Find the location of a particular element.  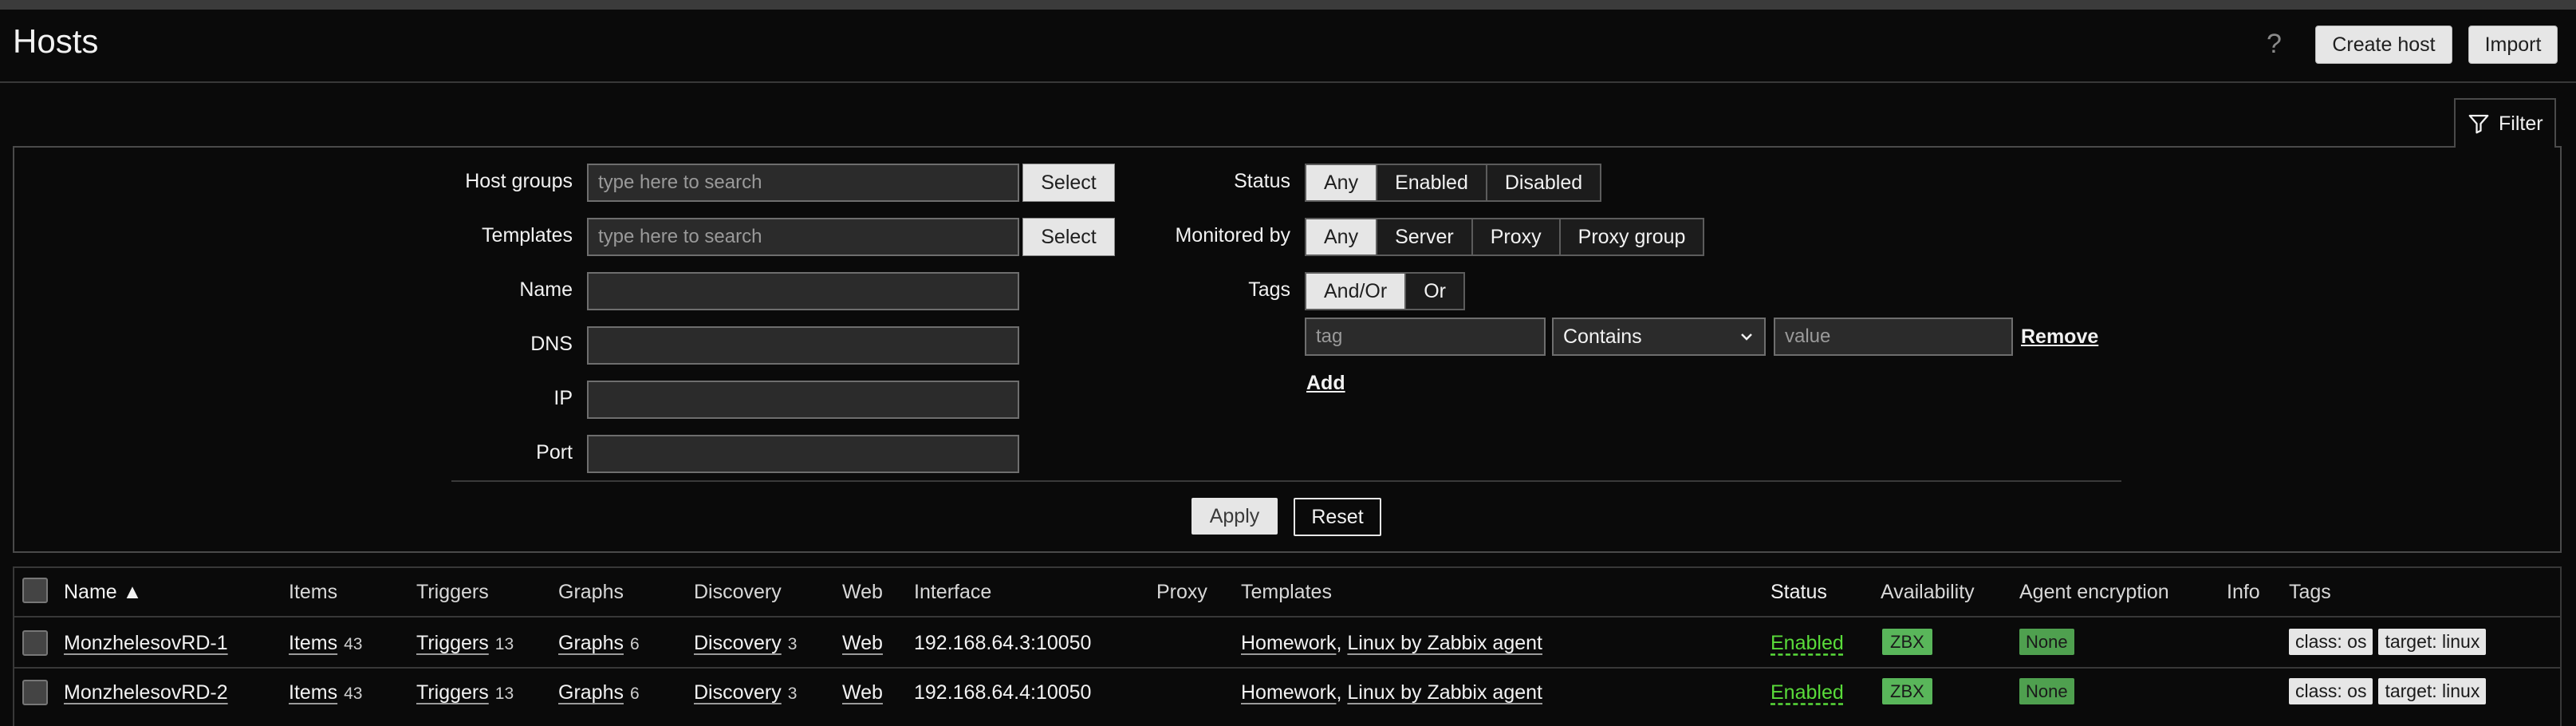

monitored-by-proxy: Proxy is located at coordinates (1515, 236).